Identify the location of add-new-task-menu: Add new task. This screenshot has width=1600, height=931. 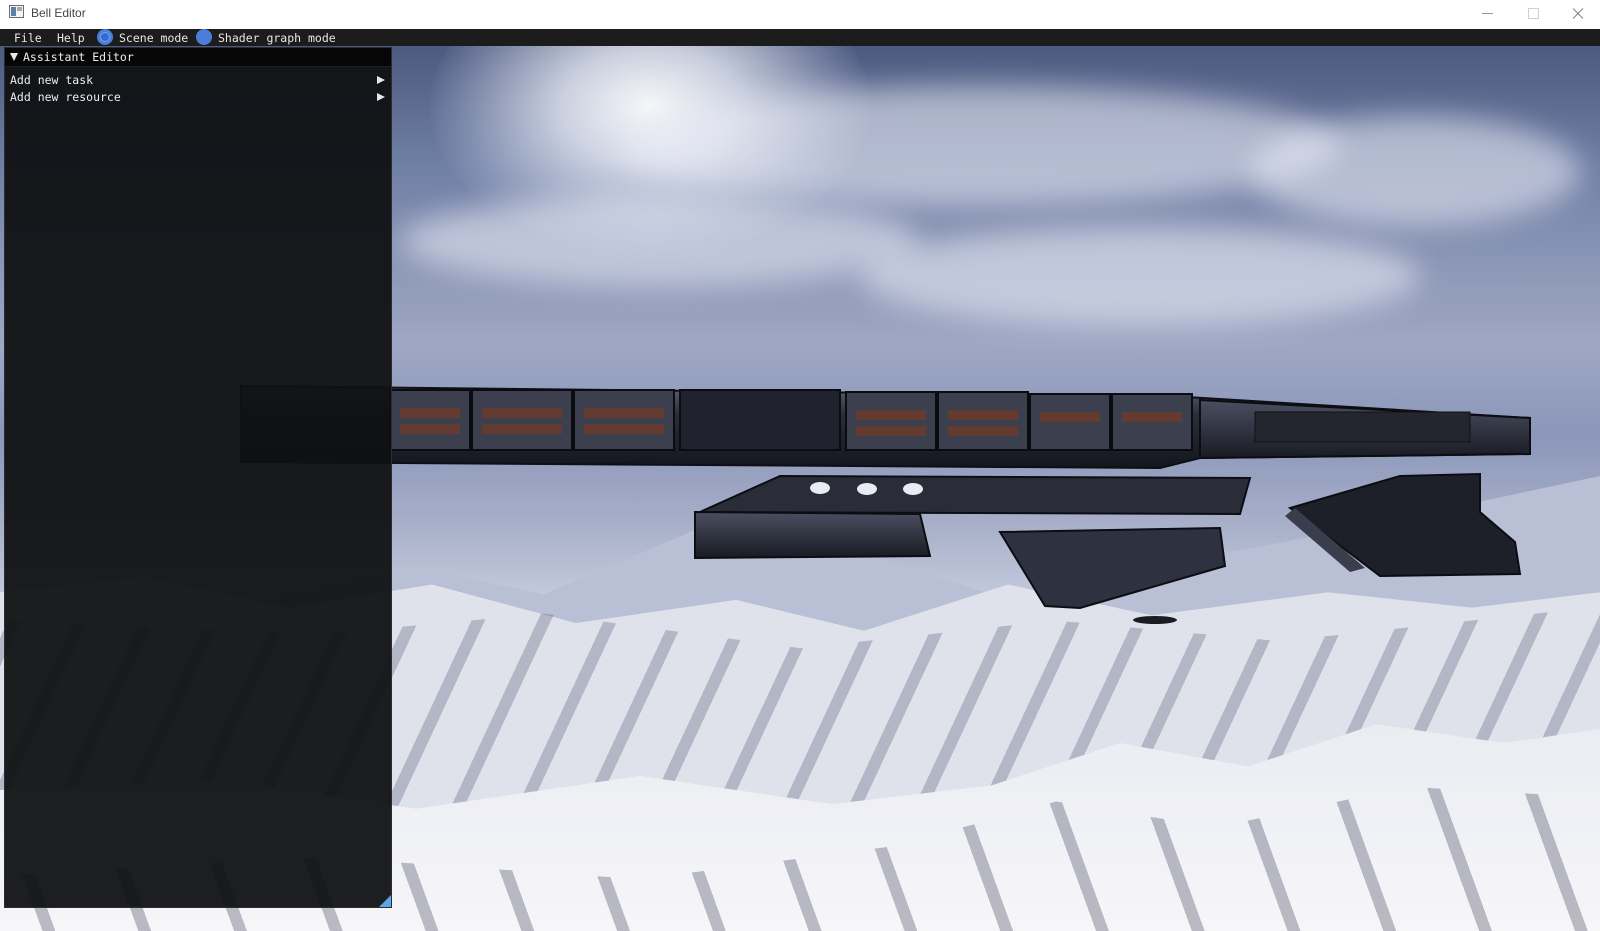
(198, 80).